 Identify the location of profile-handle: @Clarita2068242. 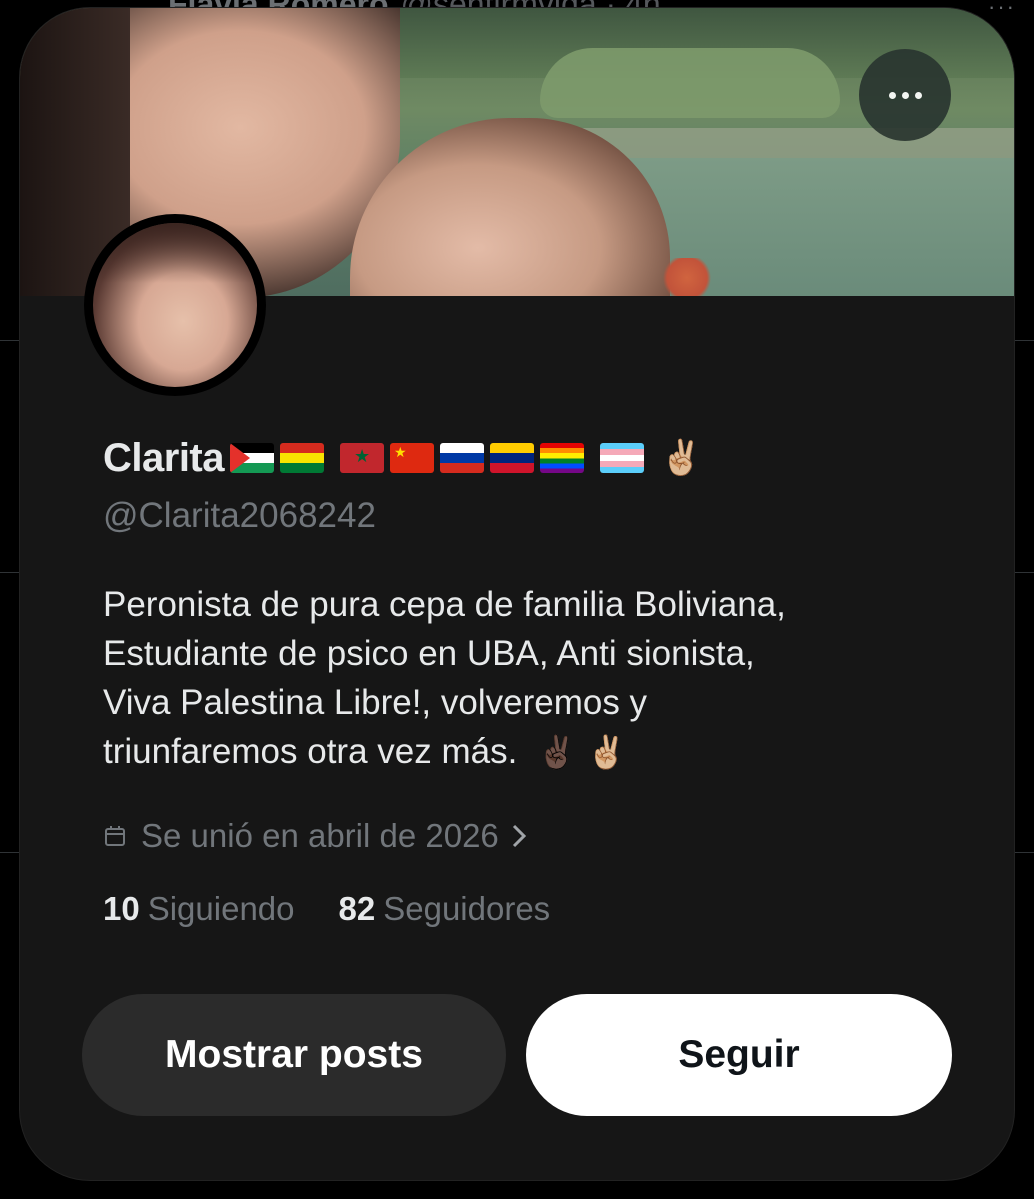
(239, 516).